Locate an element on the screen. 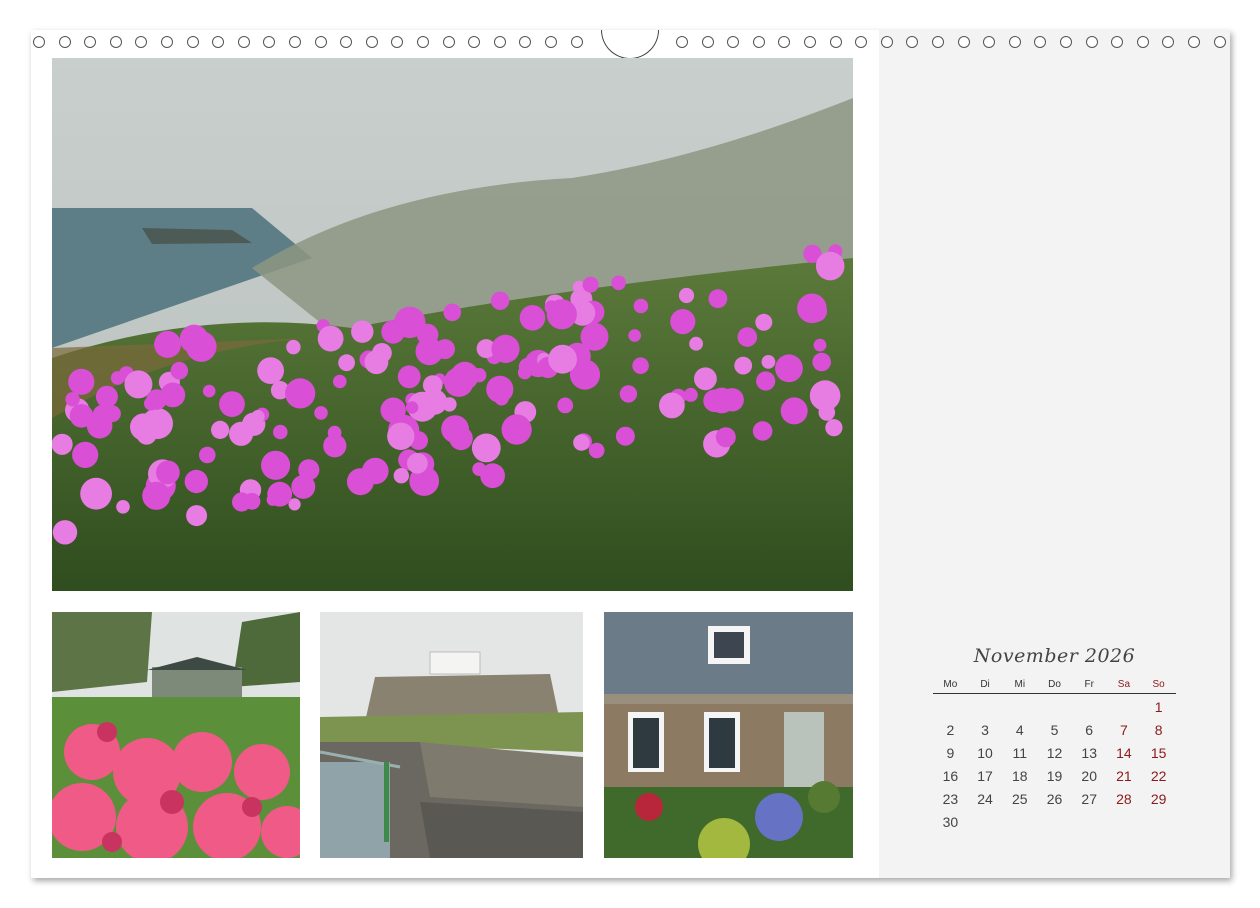 The width and height of the screenshot is (1260, 908). day-cell: 2 is located at coordinates (950, 730).